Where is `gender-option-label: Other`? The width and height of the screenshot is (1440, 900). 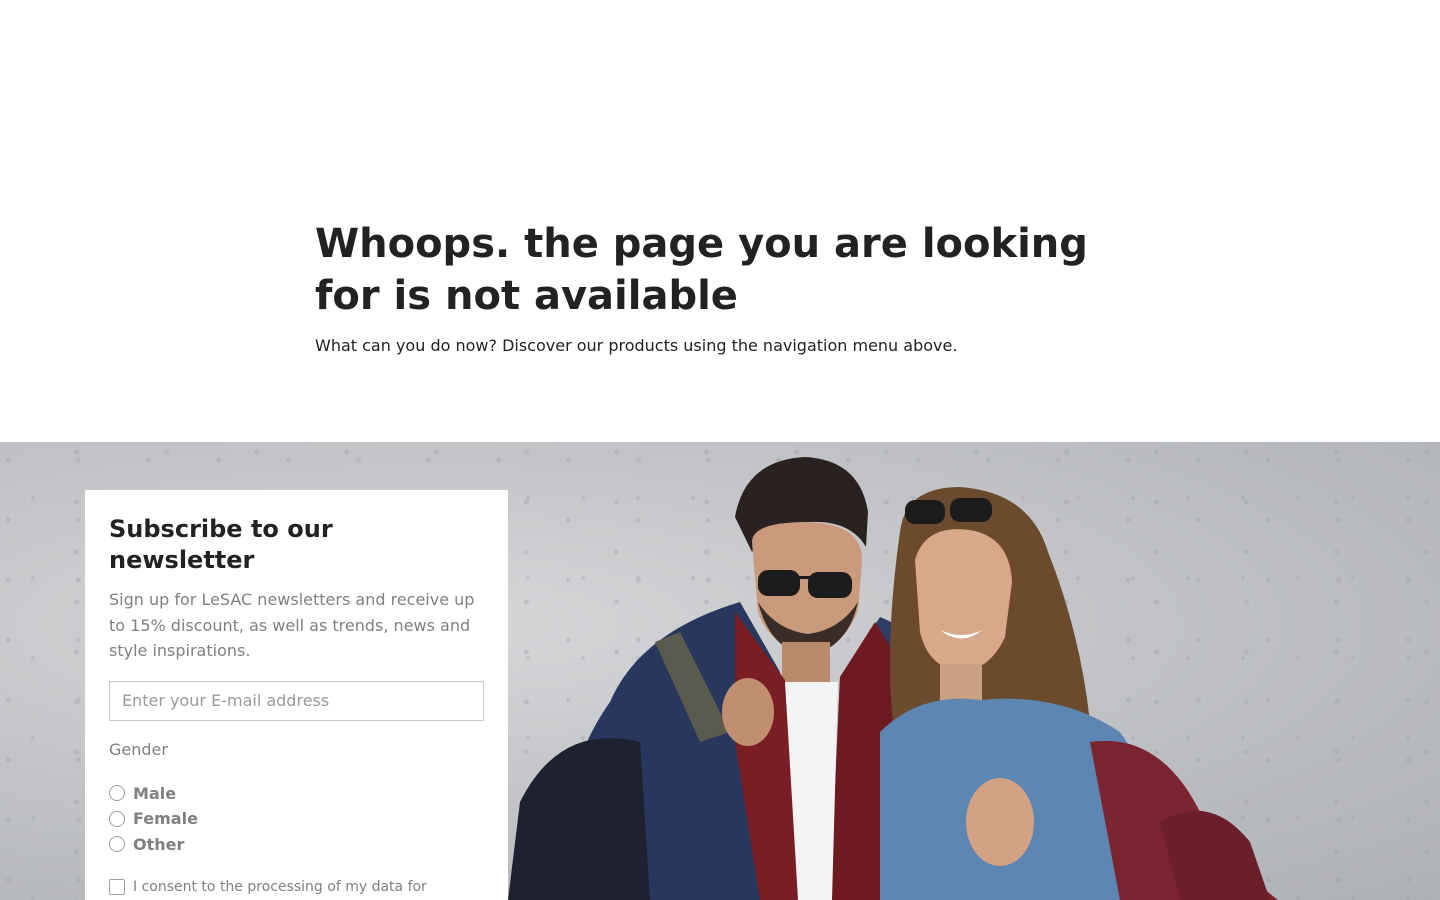
gender-option-label: Other is located at coordinates (159, 844).